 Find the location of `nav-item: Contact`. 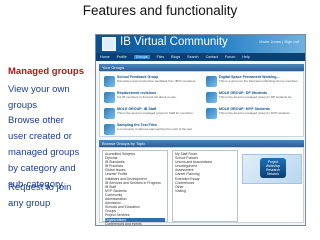

nav-item: Contact is located at coordinates (212, 57).